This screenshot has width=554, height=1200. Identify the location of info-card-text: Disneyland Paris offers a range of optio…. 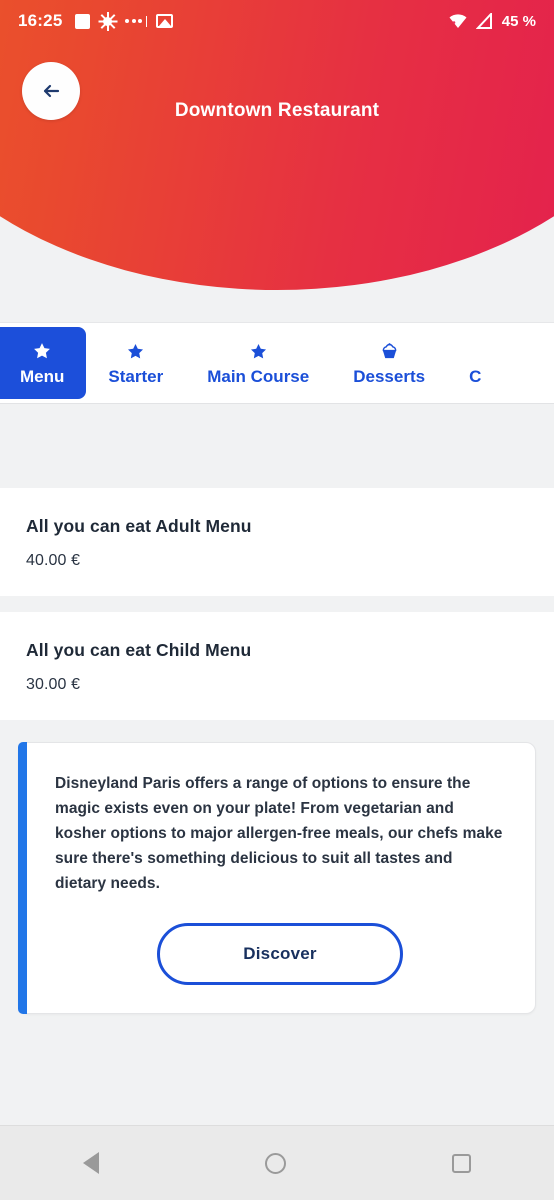
(279, 834).